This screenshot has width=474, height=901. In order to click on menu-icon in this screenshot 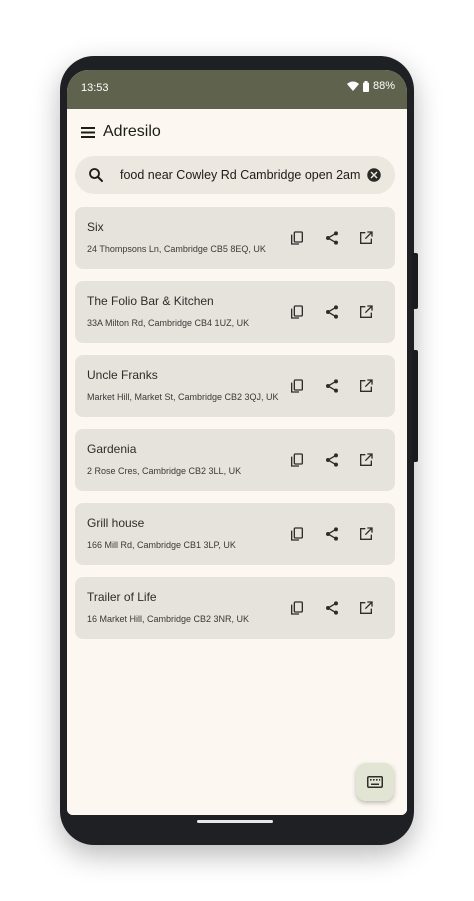, I will do `click(88, 132)`.